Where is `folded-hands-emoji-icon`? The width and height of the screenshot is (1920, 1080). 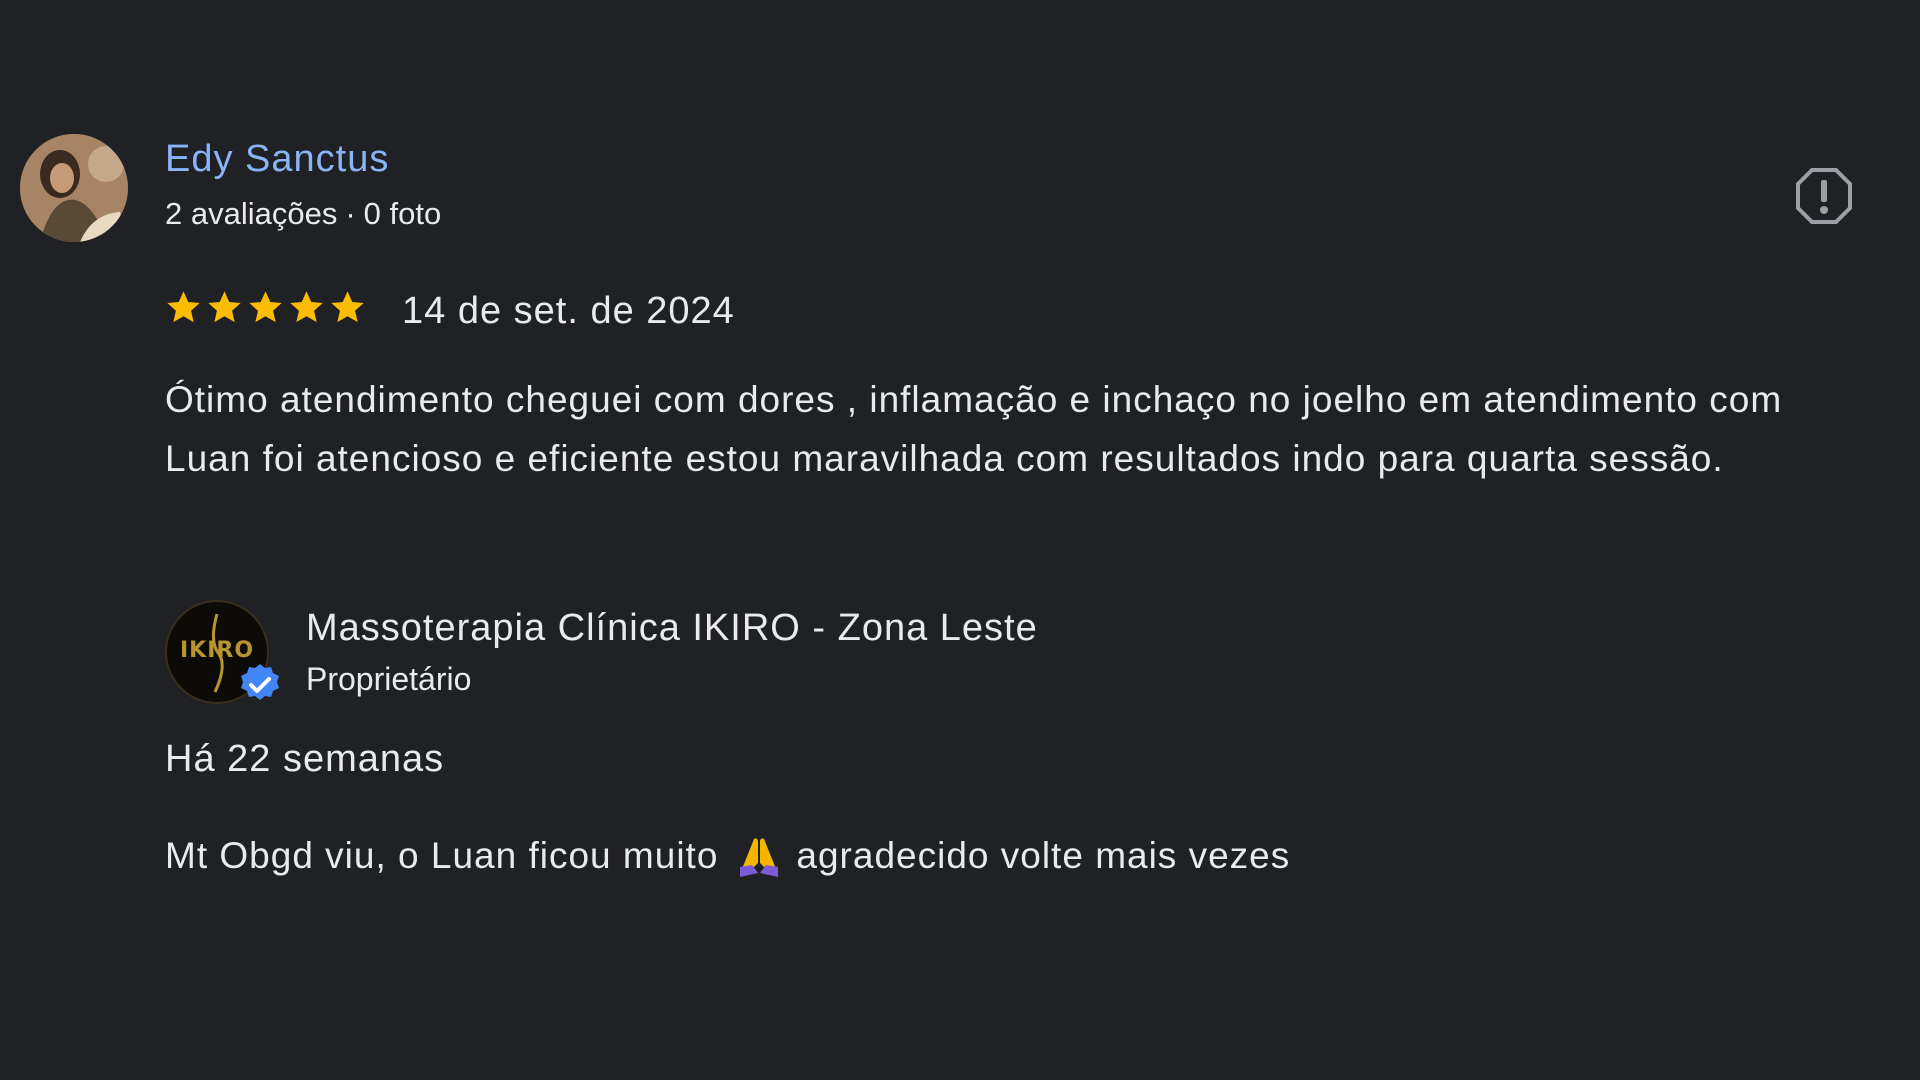 folded-hands-emoji-icon is located at coordinates (759, 857).